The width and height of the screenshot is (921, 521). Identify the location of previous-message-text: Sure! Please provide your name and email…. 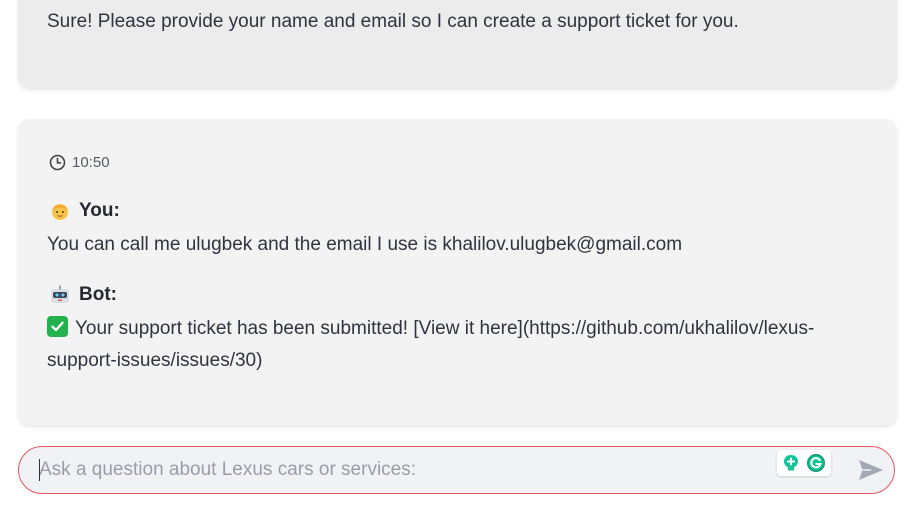
(393, 21).